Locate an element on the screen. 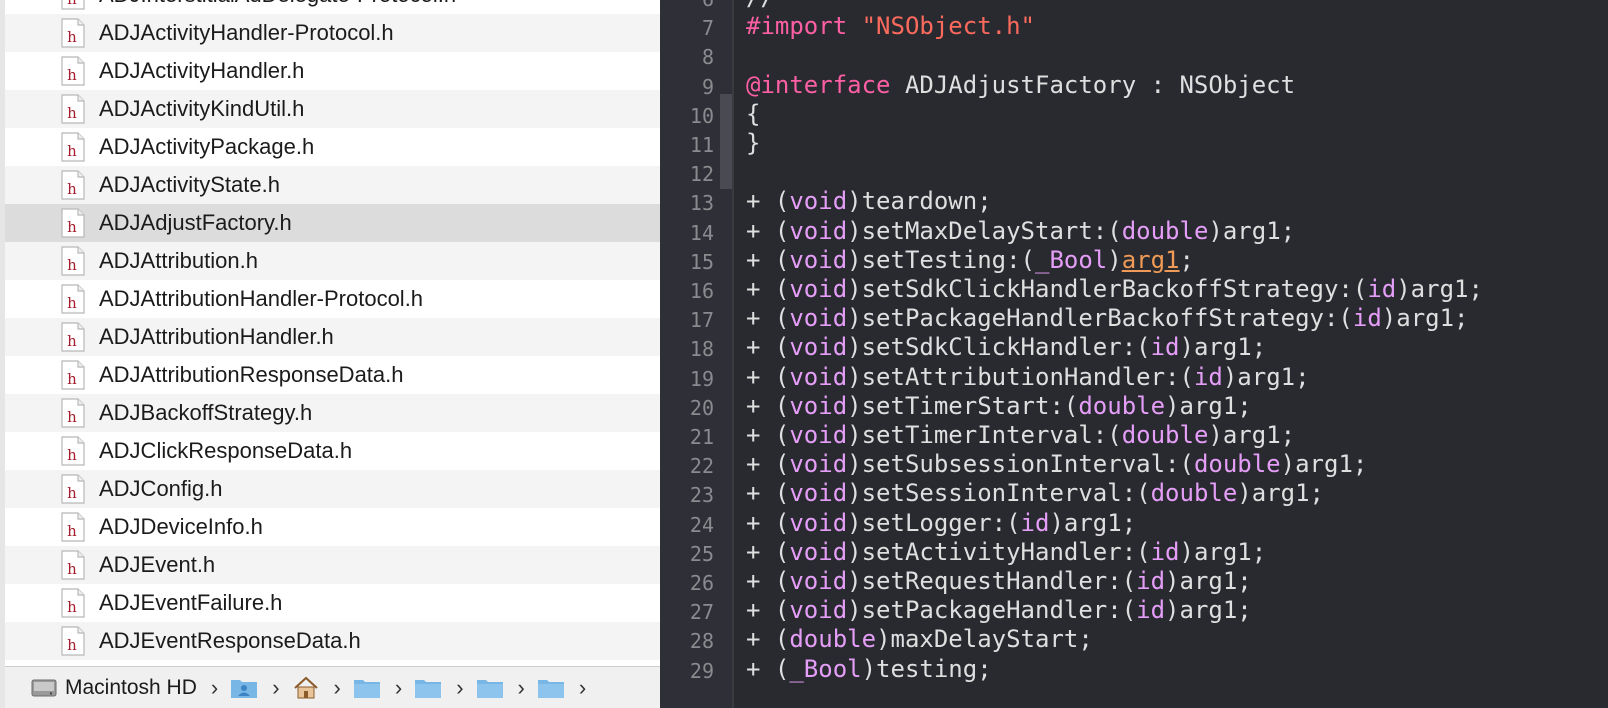 The width and height of the screenshot is (1608, 708). user-folder-icon is located at coordinates (244, 688).